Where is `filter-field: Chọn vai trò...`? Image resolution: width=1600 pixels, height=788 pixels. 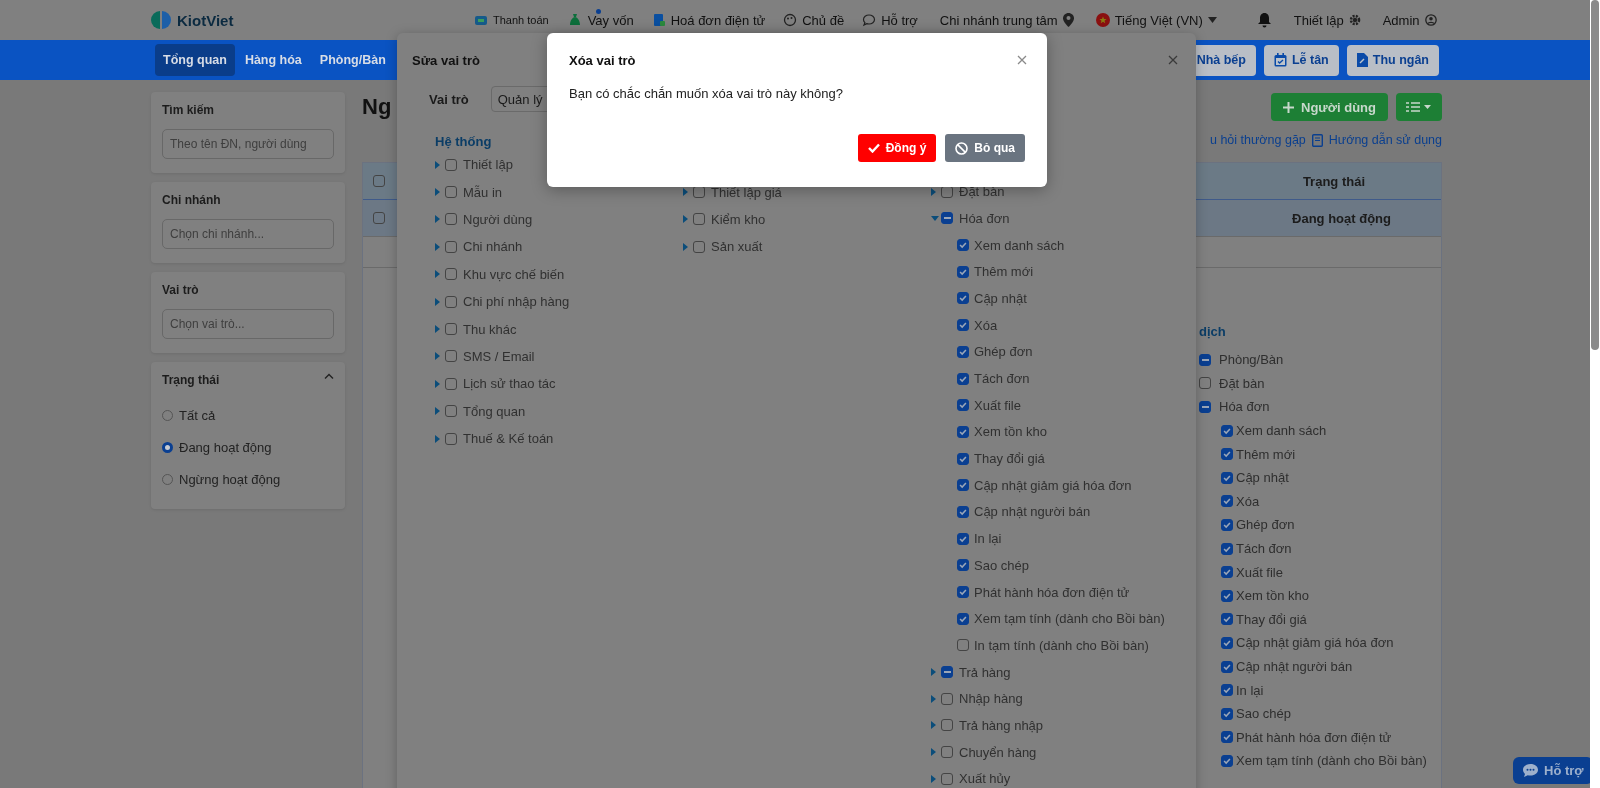 filter-field: Chọn vai trò... is located at coordinates (248, 324).